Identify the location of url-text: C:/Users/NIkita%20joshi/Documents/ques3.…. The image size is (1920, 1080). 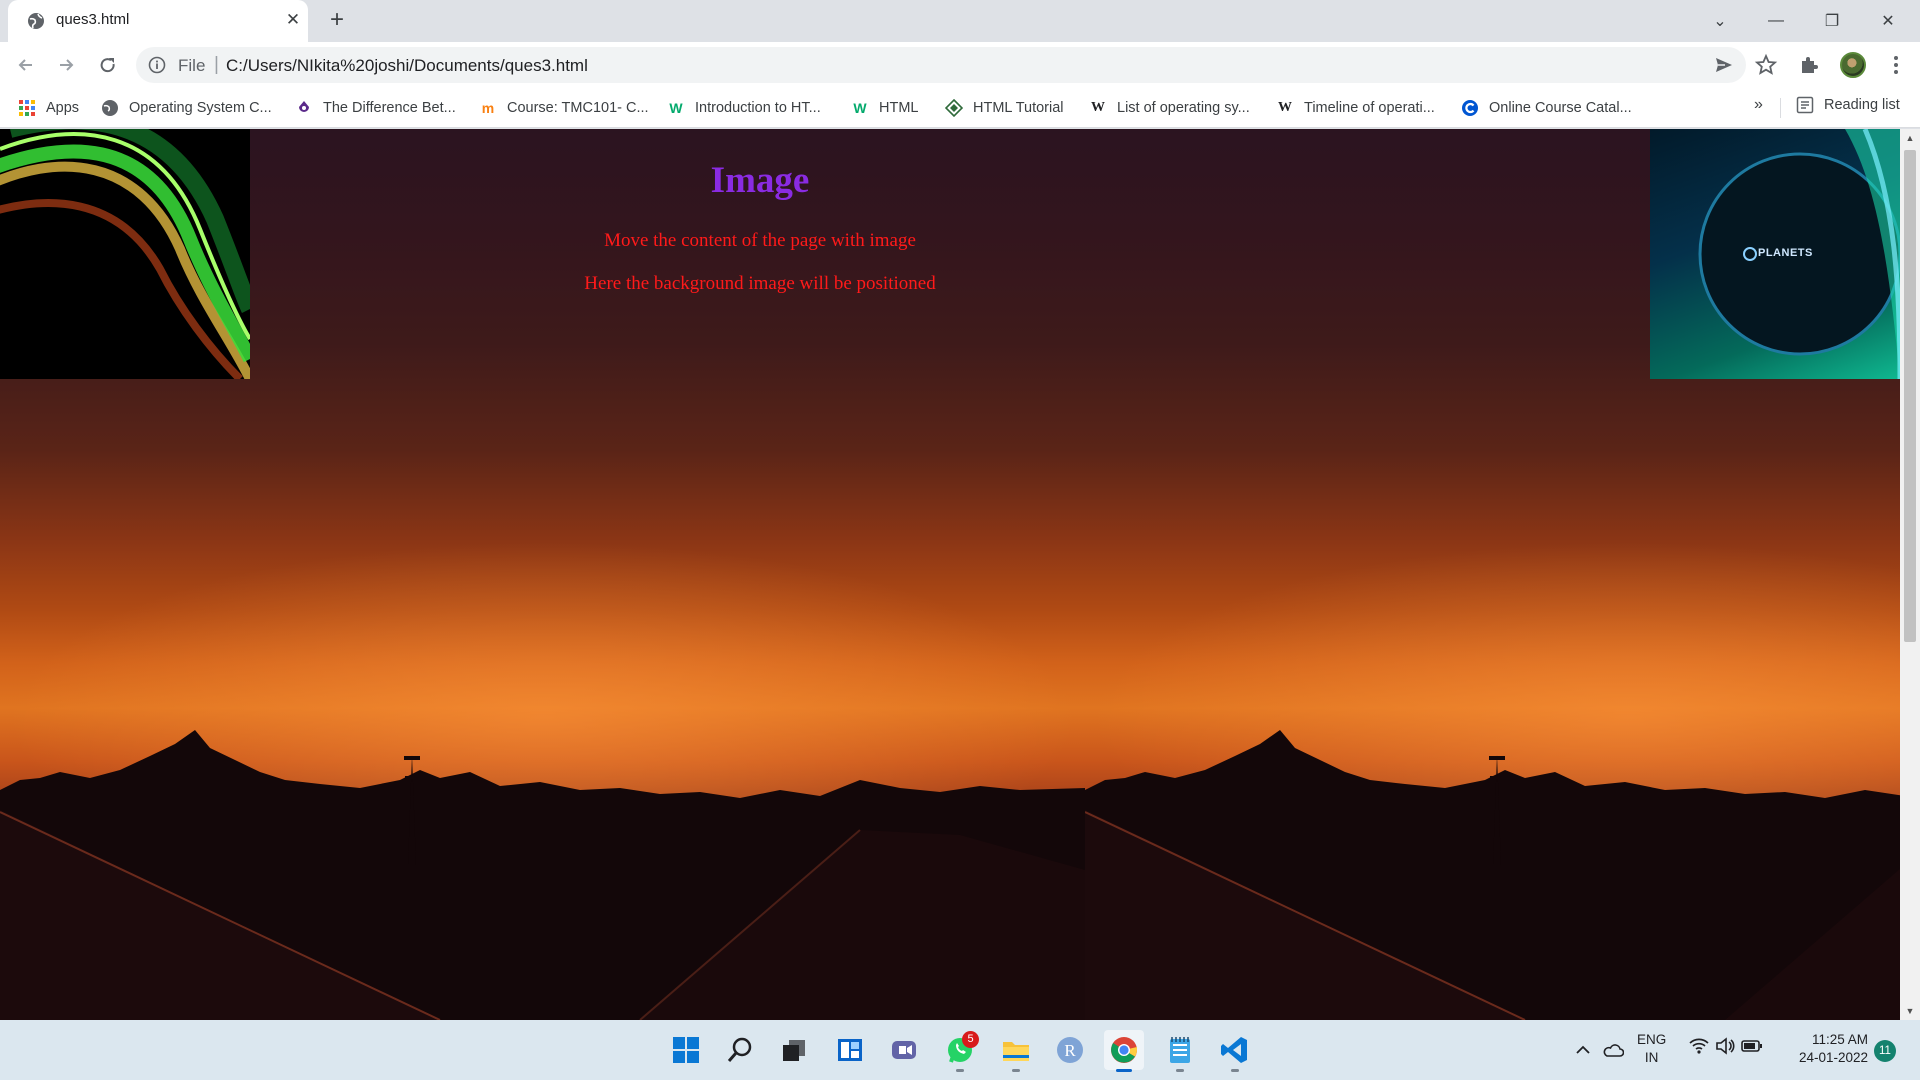
(407, 66).